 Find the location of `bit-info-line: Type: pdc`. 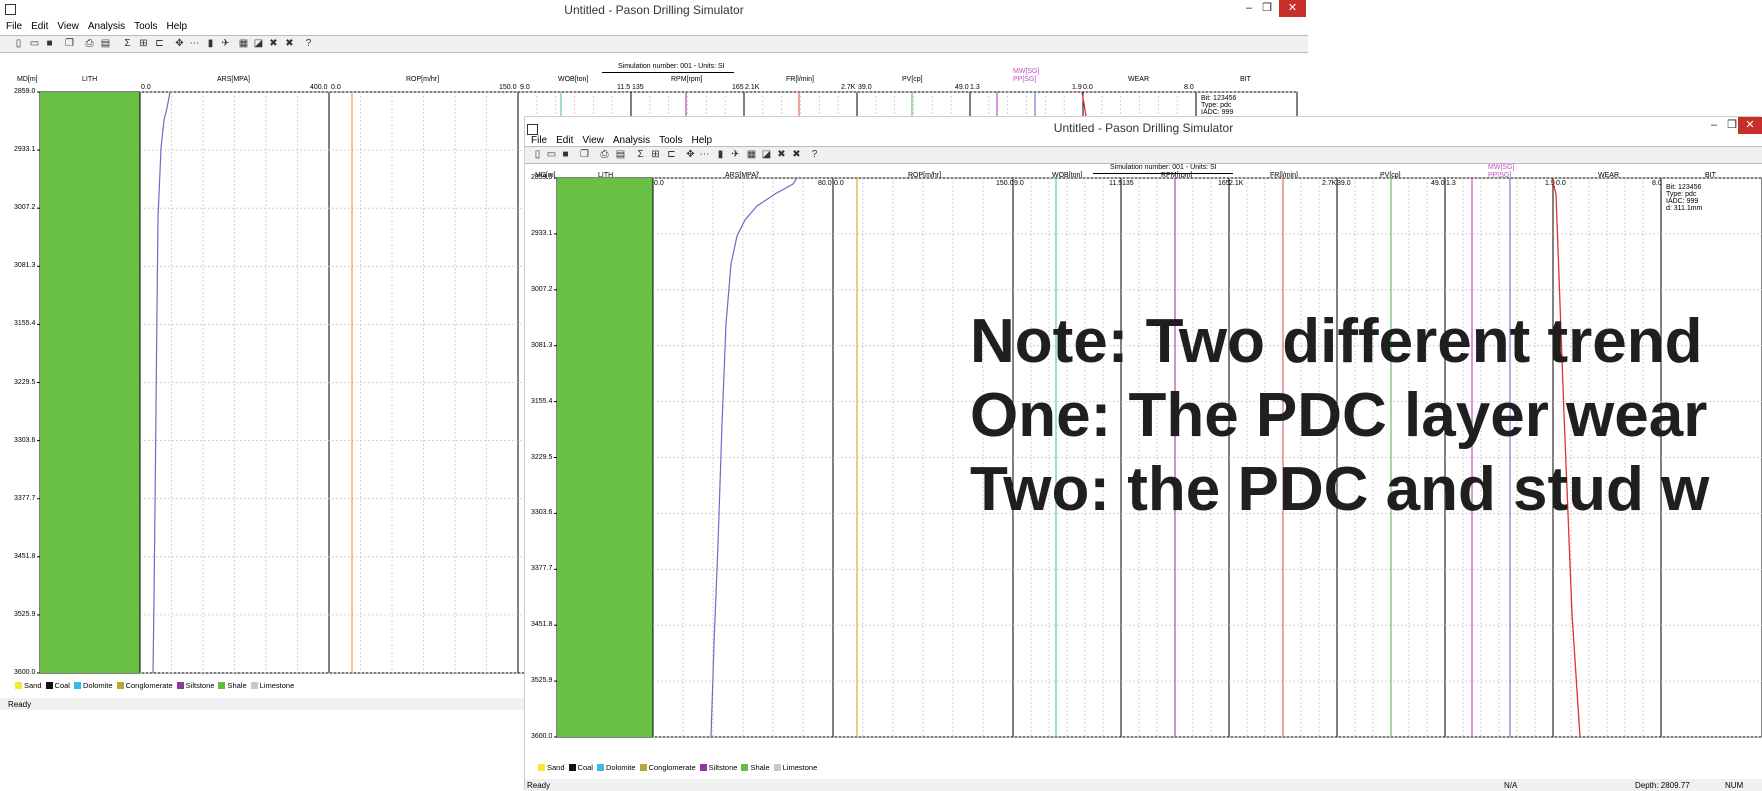

bit-info-line: Type: pdc is located at coordinates (1216, 105).